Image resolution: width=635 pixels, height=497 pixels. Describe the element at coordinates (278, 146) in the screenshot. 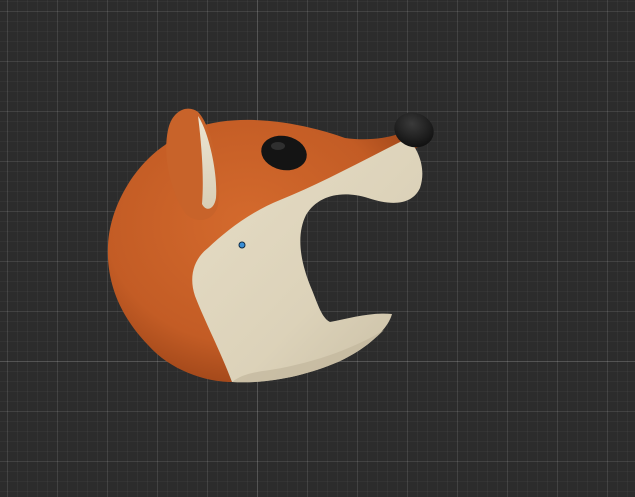

I see `eye-highlight` at that location.